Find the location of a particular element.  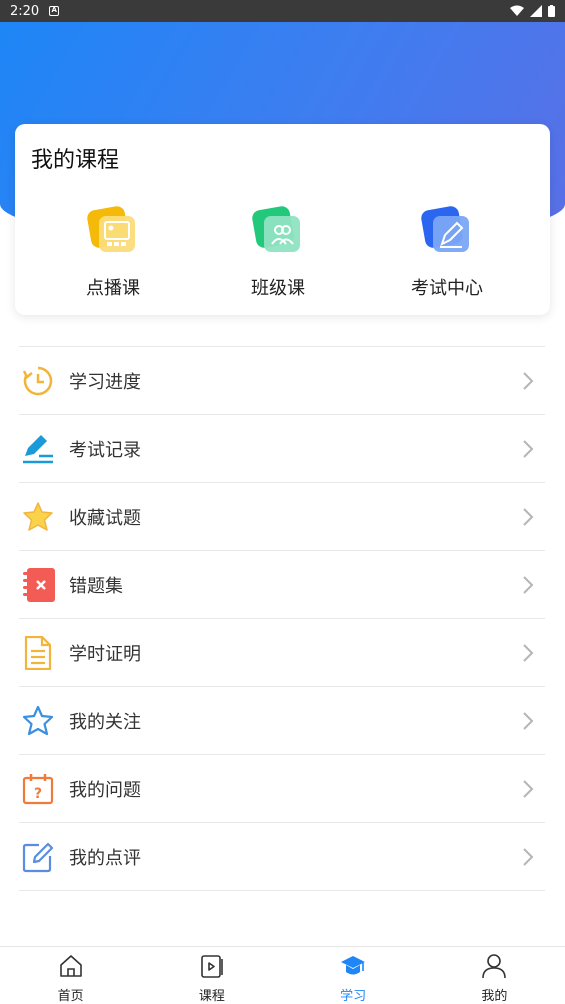

star-filled-icon is located at coordinates (38, 517).